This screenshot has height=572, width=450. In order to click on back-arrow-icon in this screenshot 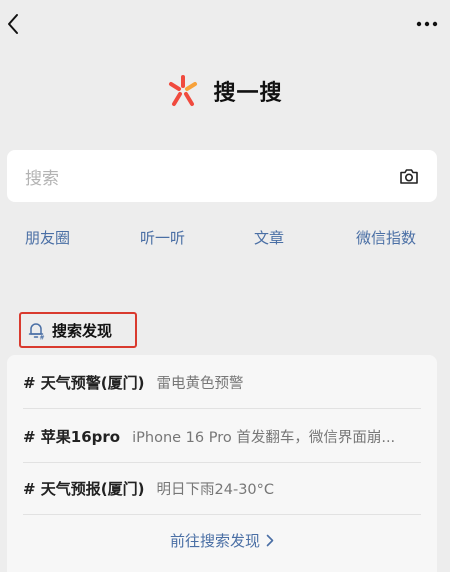, I will do `click(13, 24)`.